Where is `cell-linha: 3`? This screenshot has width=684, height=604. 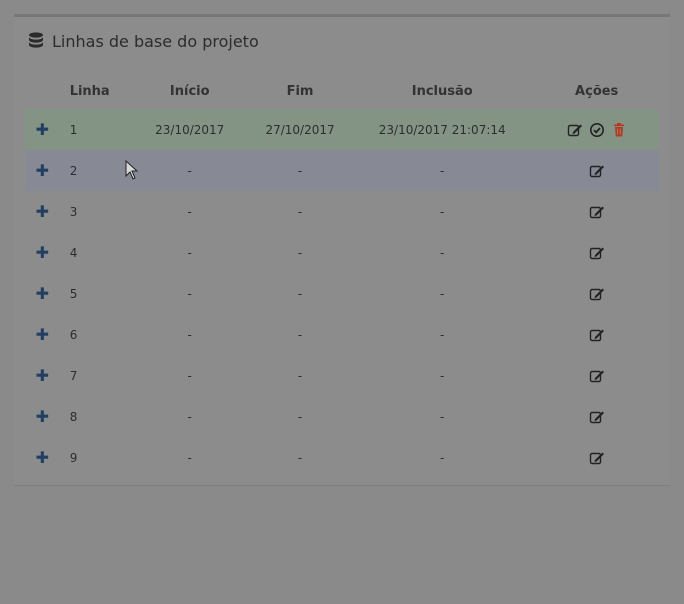 cell-linha: 3 is located at coordinates (73, 211).